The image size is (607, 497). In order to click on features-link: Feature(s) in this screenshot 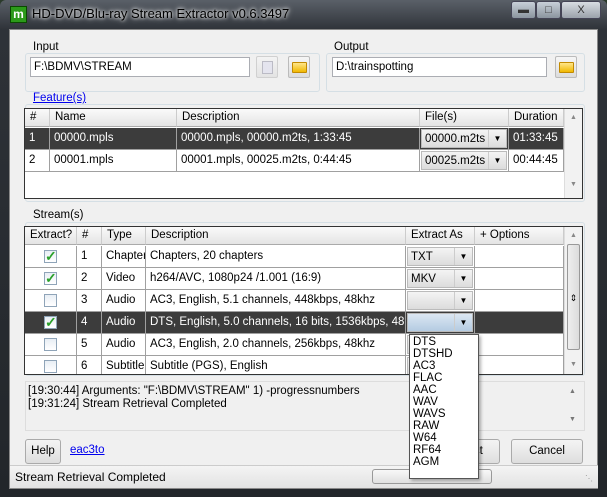, I will do `click(60, 98)`.